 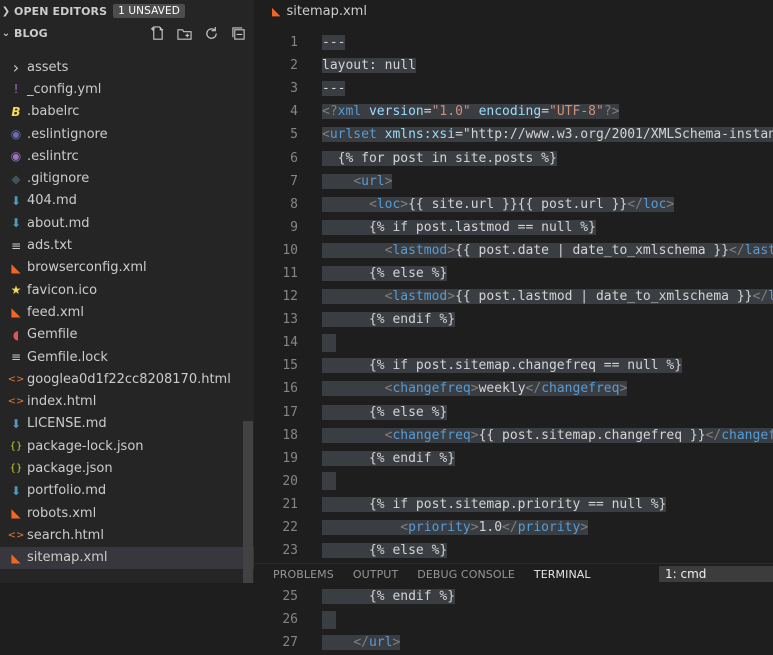 I want to click on file-item: ◖ Gemfile, so click(x=127, y=335).